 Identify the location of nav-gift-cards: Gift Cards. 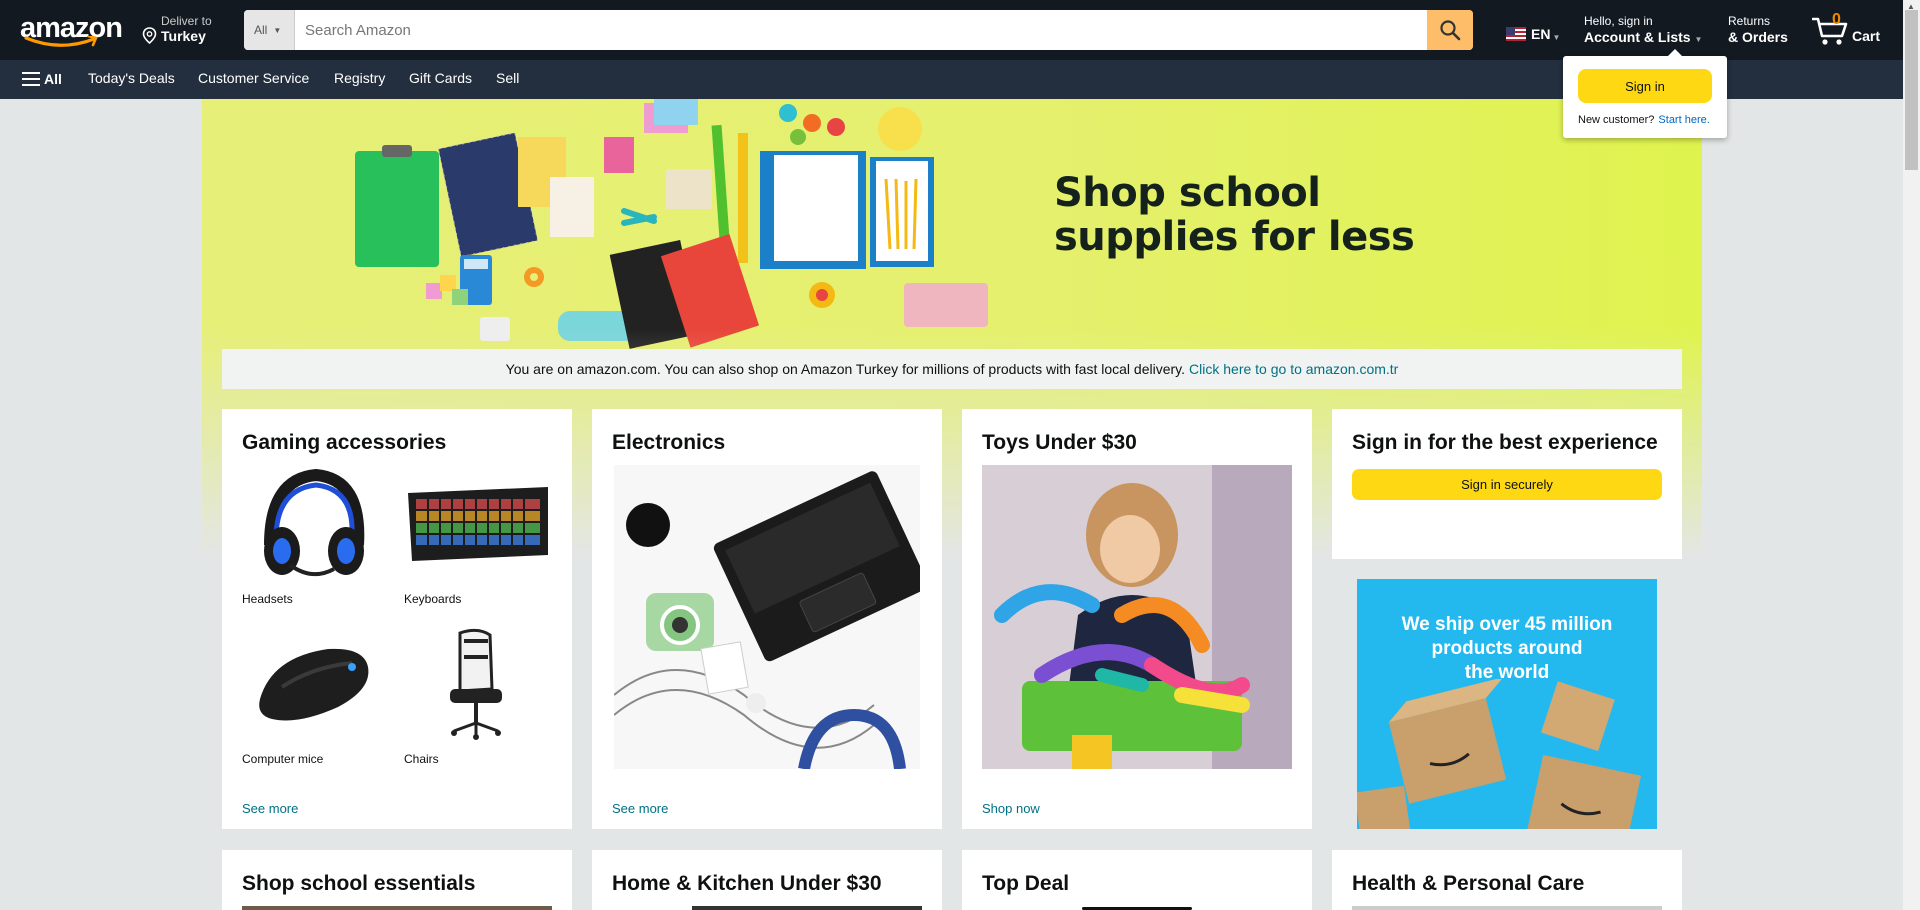
(440, 78).